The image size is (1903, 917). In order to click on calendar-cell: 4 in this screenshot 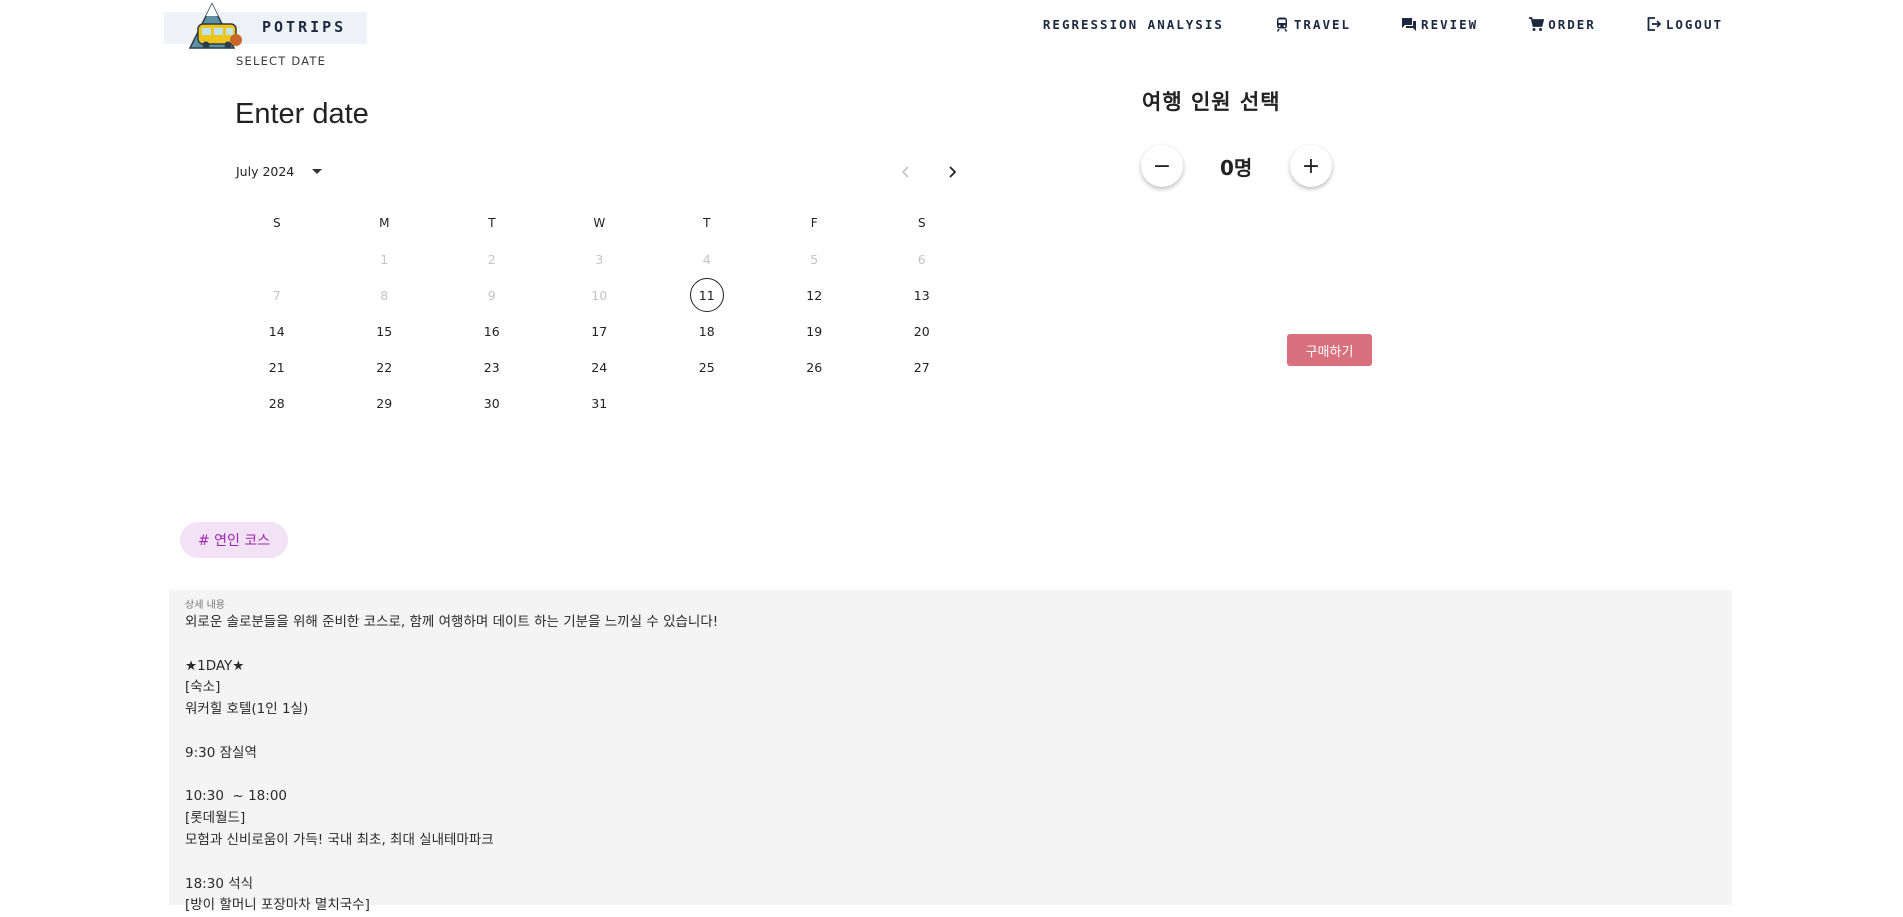, I will do `click(707, 259)`.